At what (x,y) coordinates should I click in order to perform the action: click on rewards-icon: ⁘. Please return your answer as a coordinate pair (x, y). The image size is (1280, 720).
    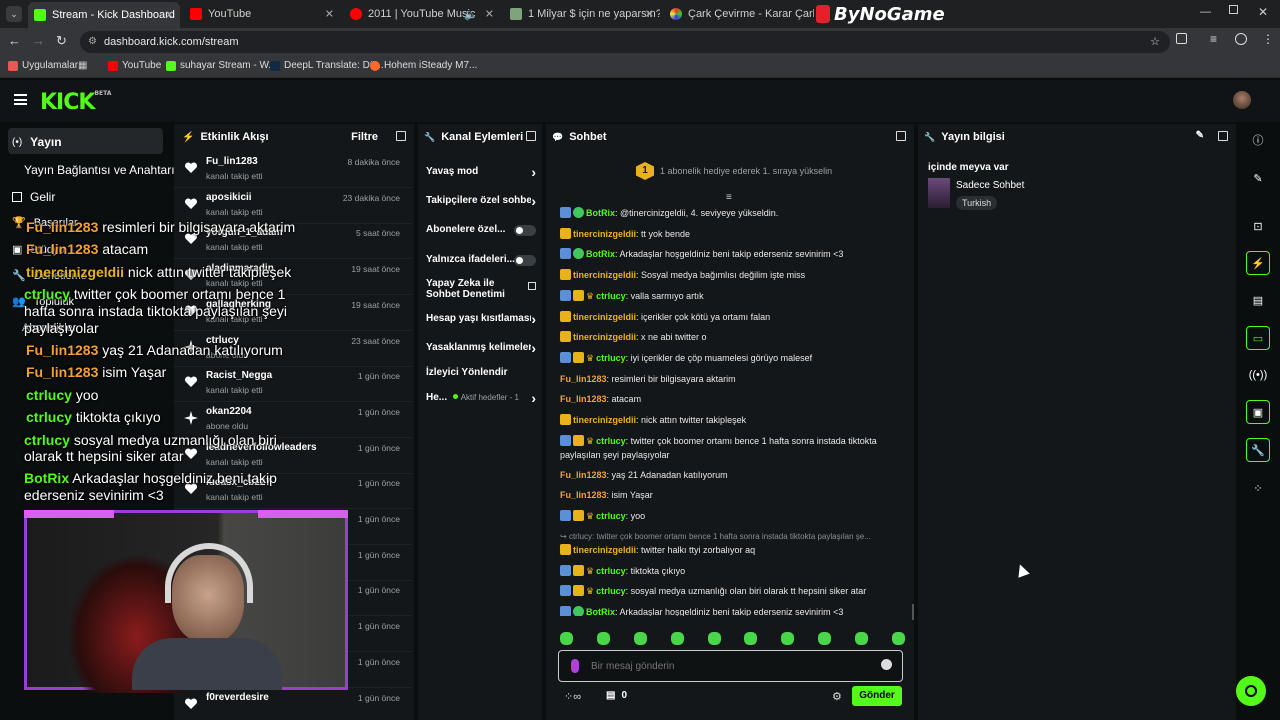
    Looking at the image, I should click on (1258, 488).